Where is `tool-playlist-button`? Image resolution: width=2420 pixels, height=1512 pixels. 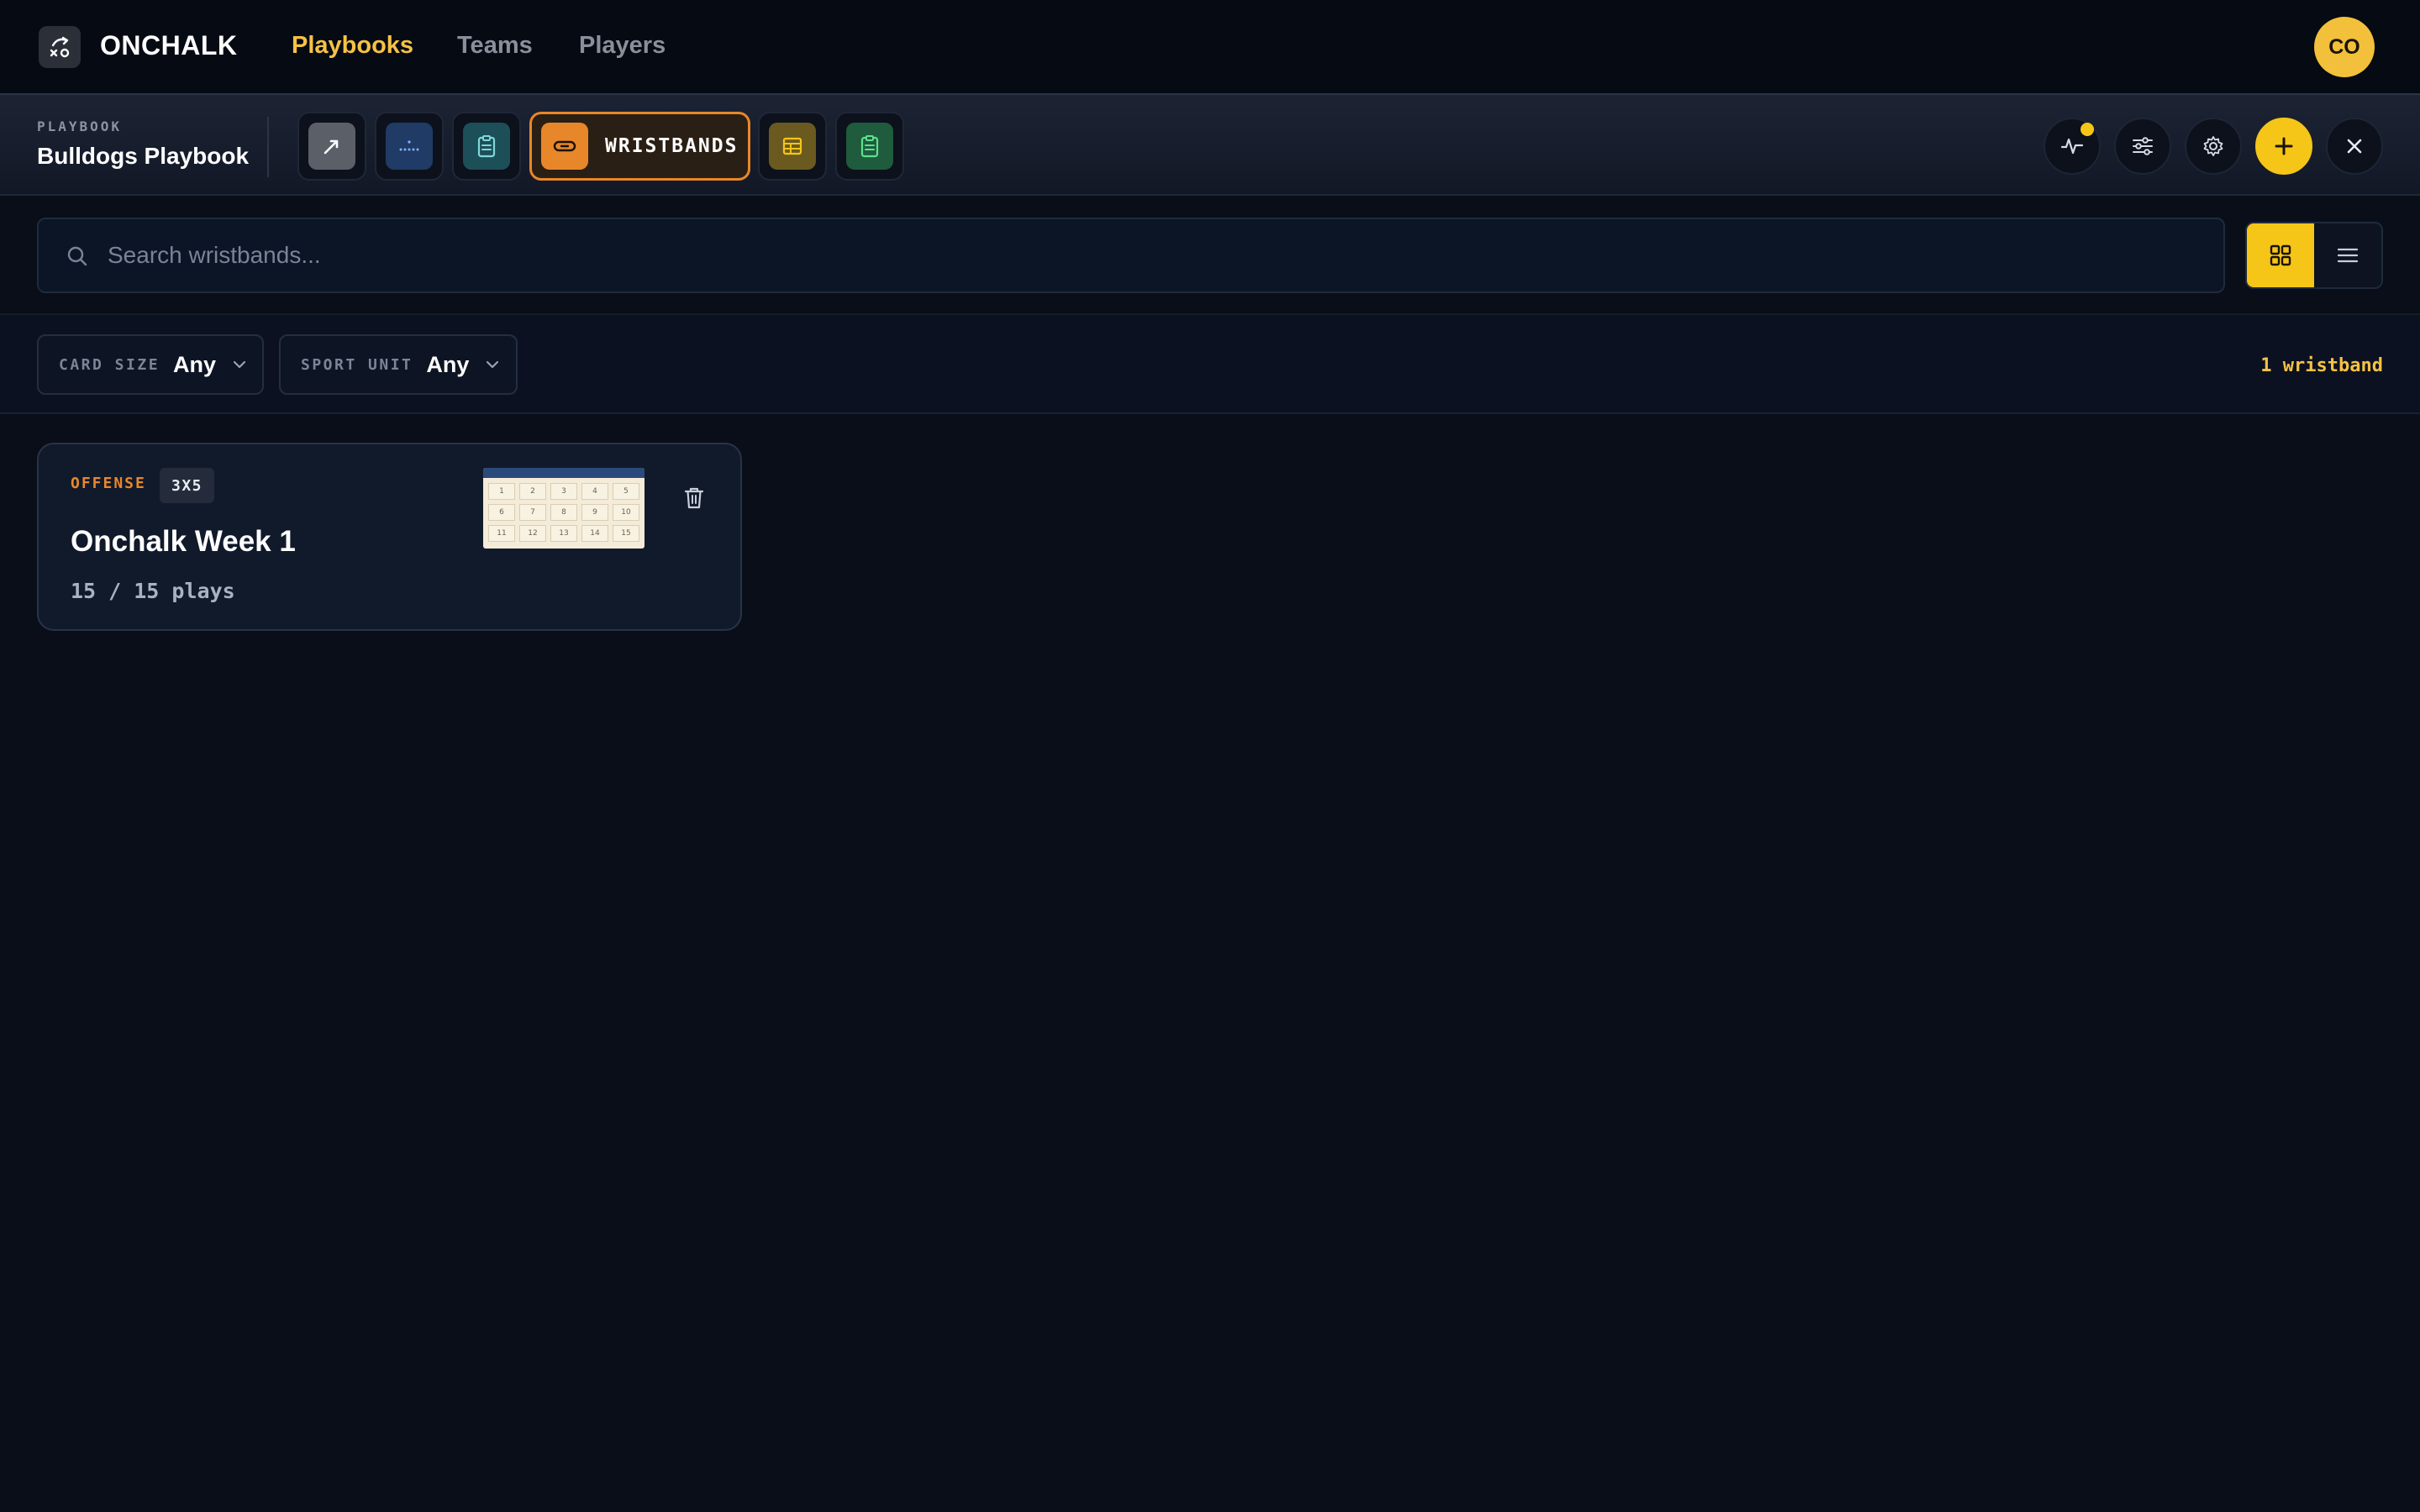
tool-playlist-button is located at coordinates (486, 146).